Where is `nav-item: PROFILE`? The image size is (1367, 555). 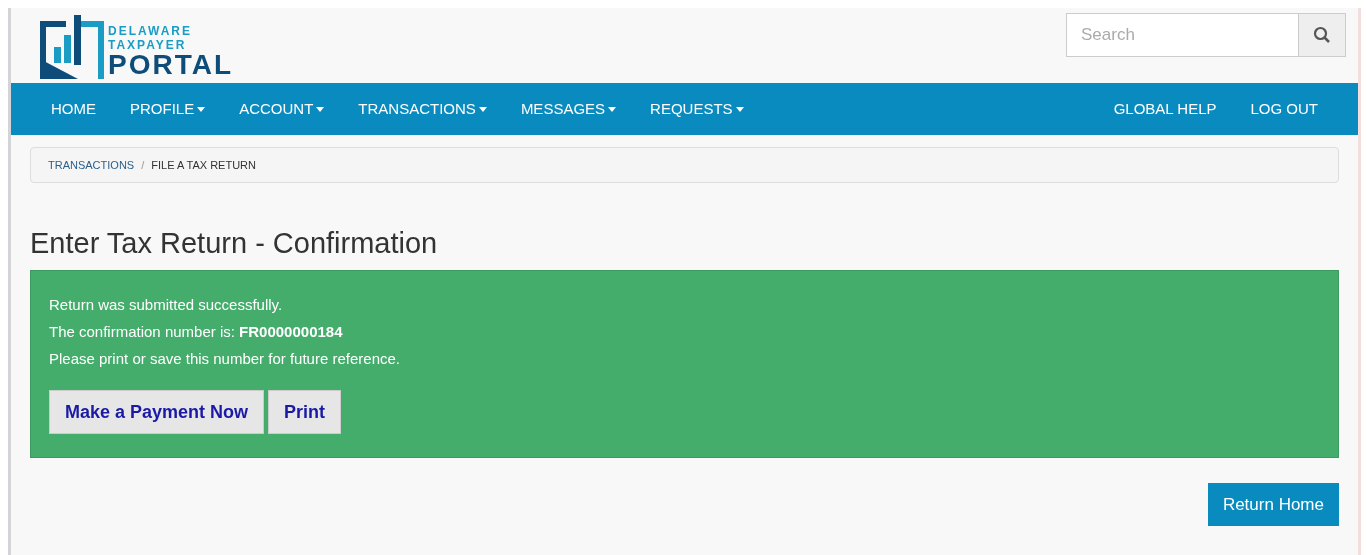 nav-item: PROFILE is located at coordinates (168, 109).